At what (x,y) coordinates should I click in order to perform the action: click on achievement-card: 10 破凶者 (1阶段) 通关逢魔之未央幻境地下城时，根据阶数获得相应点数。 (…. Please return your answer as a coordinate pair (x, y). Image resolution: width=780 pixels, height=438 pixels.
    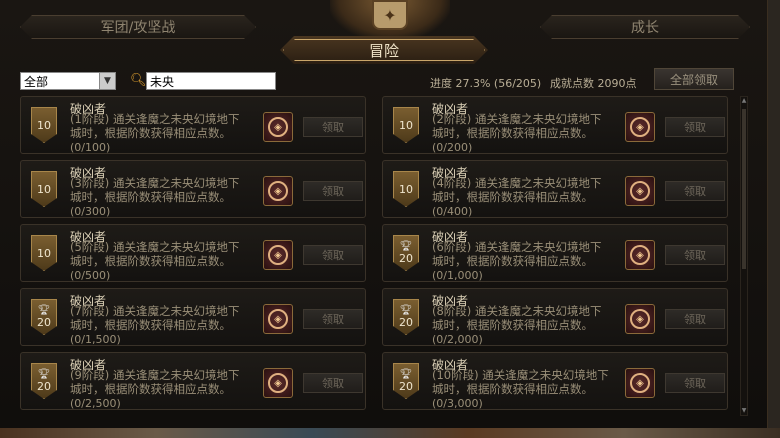
    Looking at the image, I should click on (193, 125).